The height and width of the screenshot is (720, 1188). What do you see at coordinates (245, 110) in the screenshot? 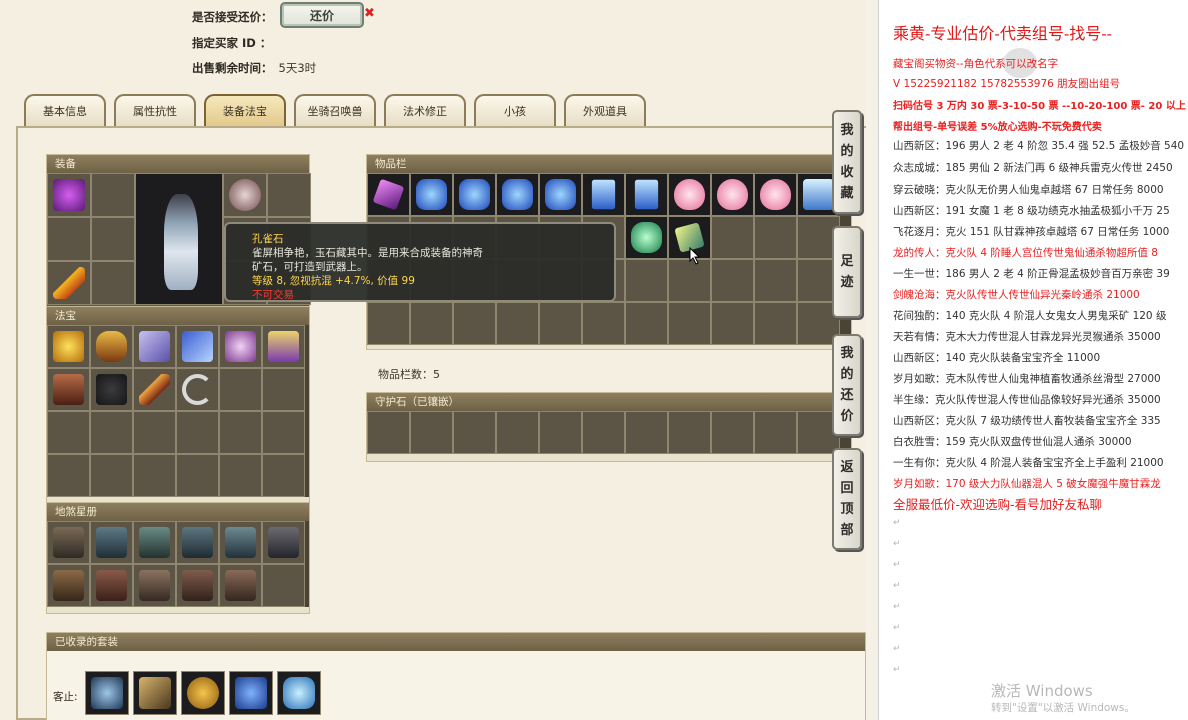
I see `tab-item: 装备法宝` at bounding box center [245, 110].